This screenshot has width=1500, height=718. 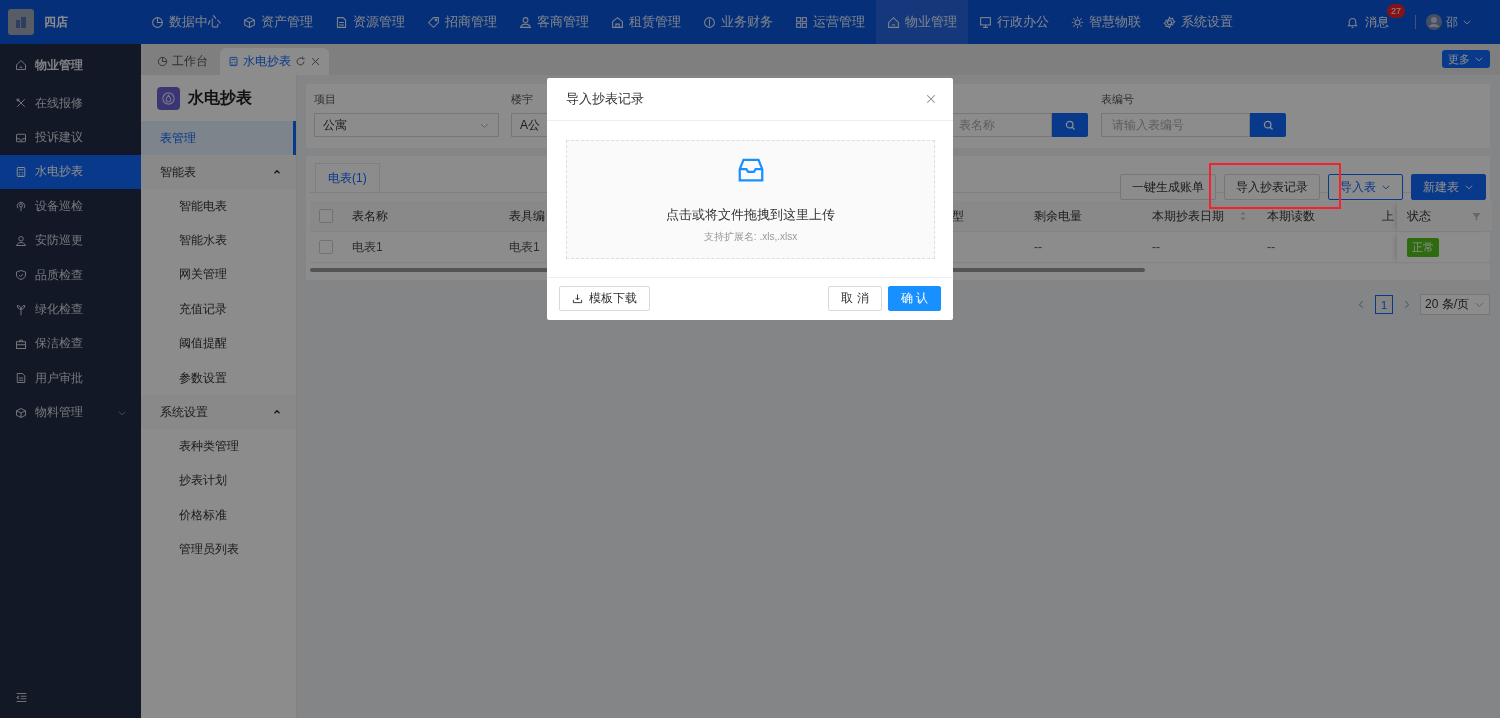 What do you see at coordinates (554, 22) in the screenshot?
I see `nav-item: 客商管理` at bounding box center [554, 22].